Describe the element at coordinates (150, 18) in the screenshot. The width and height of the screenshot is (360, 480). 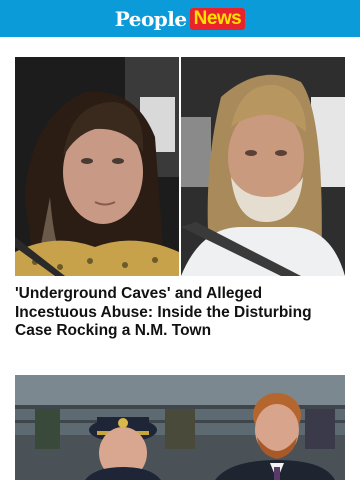
I see `logo-people-text: People` at that location.